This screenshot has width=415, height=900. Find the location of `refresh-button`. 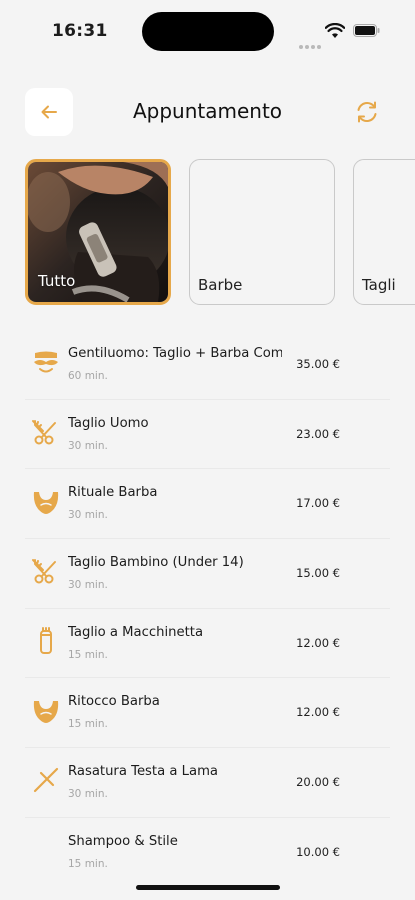

refresh-button is located at coordinates (367, 112).